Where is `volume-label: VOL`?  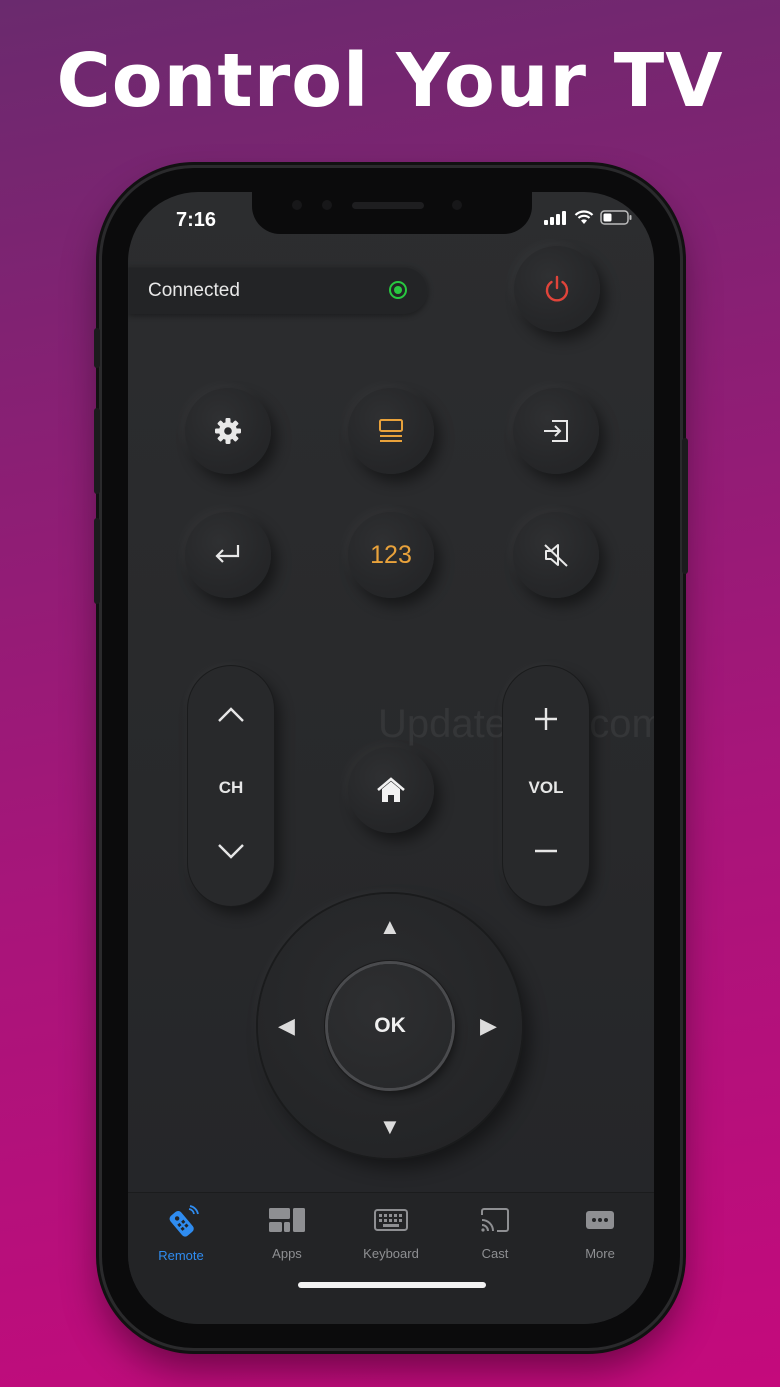 volume-label: VOL is located at coordinates (546, 787).